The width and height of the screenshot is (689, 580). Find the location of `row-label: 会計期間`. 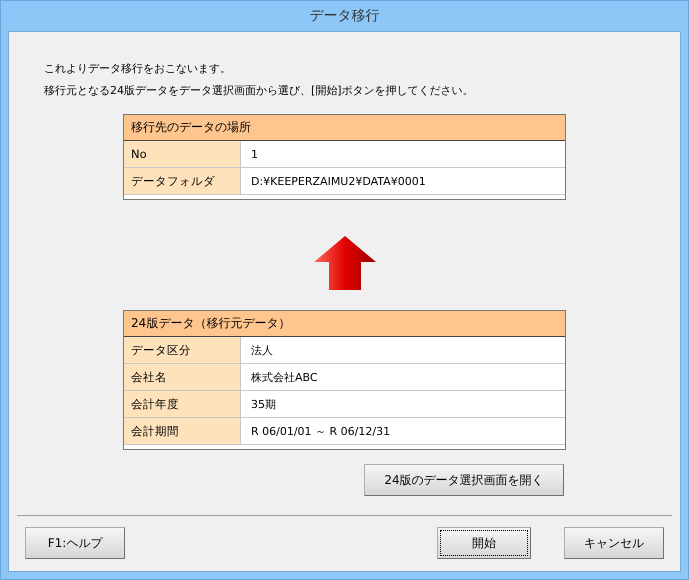

row-label: 会計期間 is located at coordinates (182, 431).